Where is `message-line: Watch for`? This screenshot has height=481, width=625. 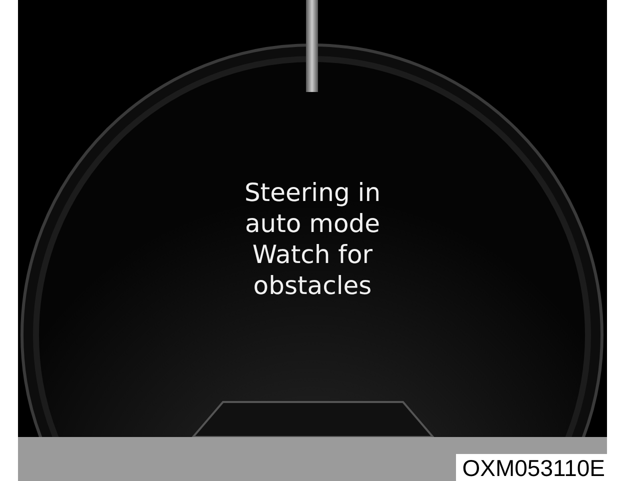 message-line: Watch for is located at coordinates (312, 254).